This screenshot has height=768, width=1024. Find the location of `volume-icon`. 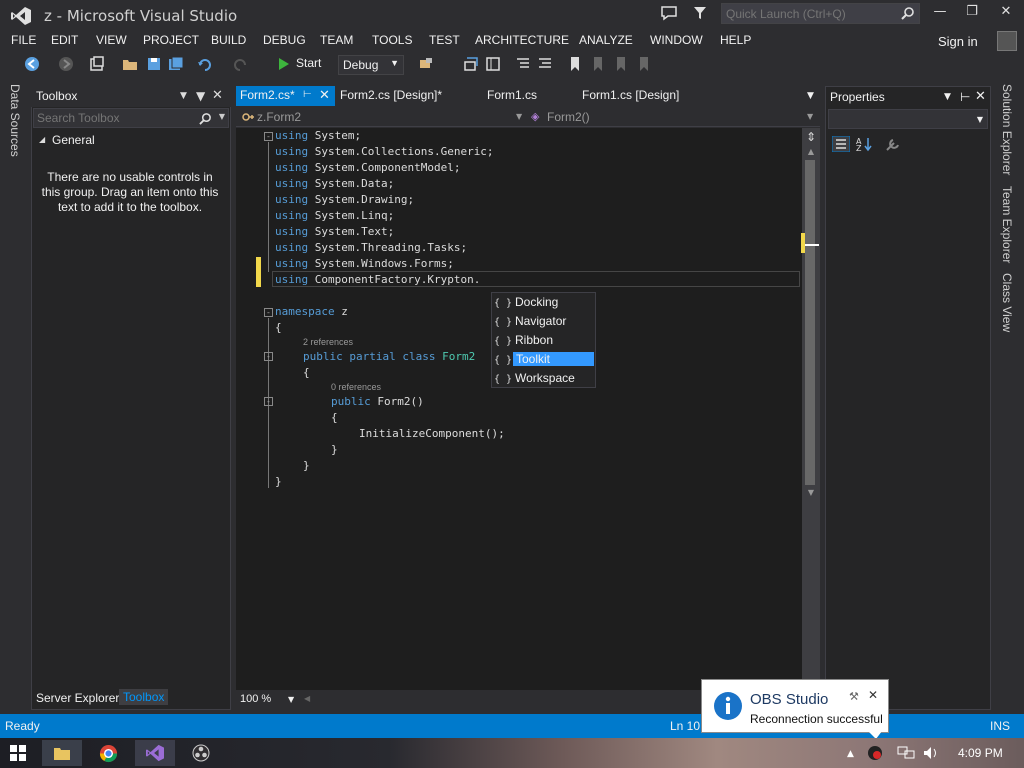

volume-icon is located at coordinates (931, 753).